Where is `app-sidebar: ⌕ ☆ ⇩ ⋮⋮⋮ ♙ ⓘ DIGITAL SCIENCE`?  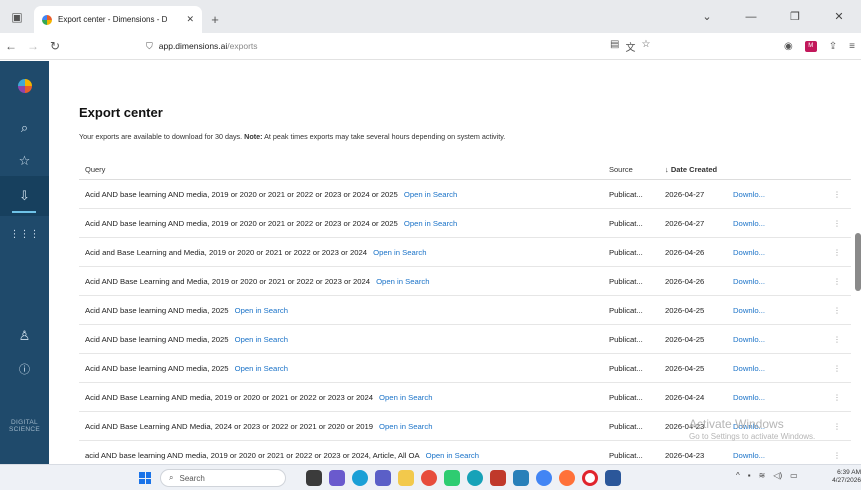
app-sidebar: ⌕ ☆ ⇩ ⋮⋮⋮ ♙ ⓘ DIGITAL SCIENCE is located at coordinates (24, 262).